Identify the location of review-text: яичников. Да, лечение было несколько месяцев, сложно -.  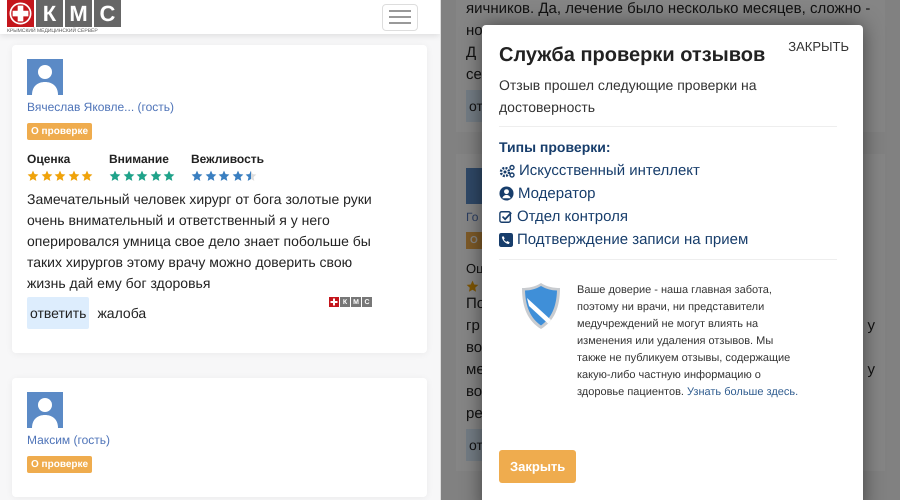
(668, 9).